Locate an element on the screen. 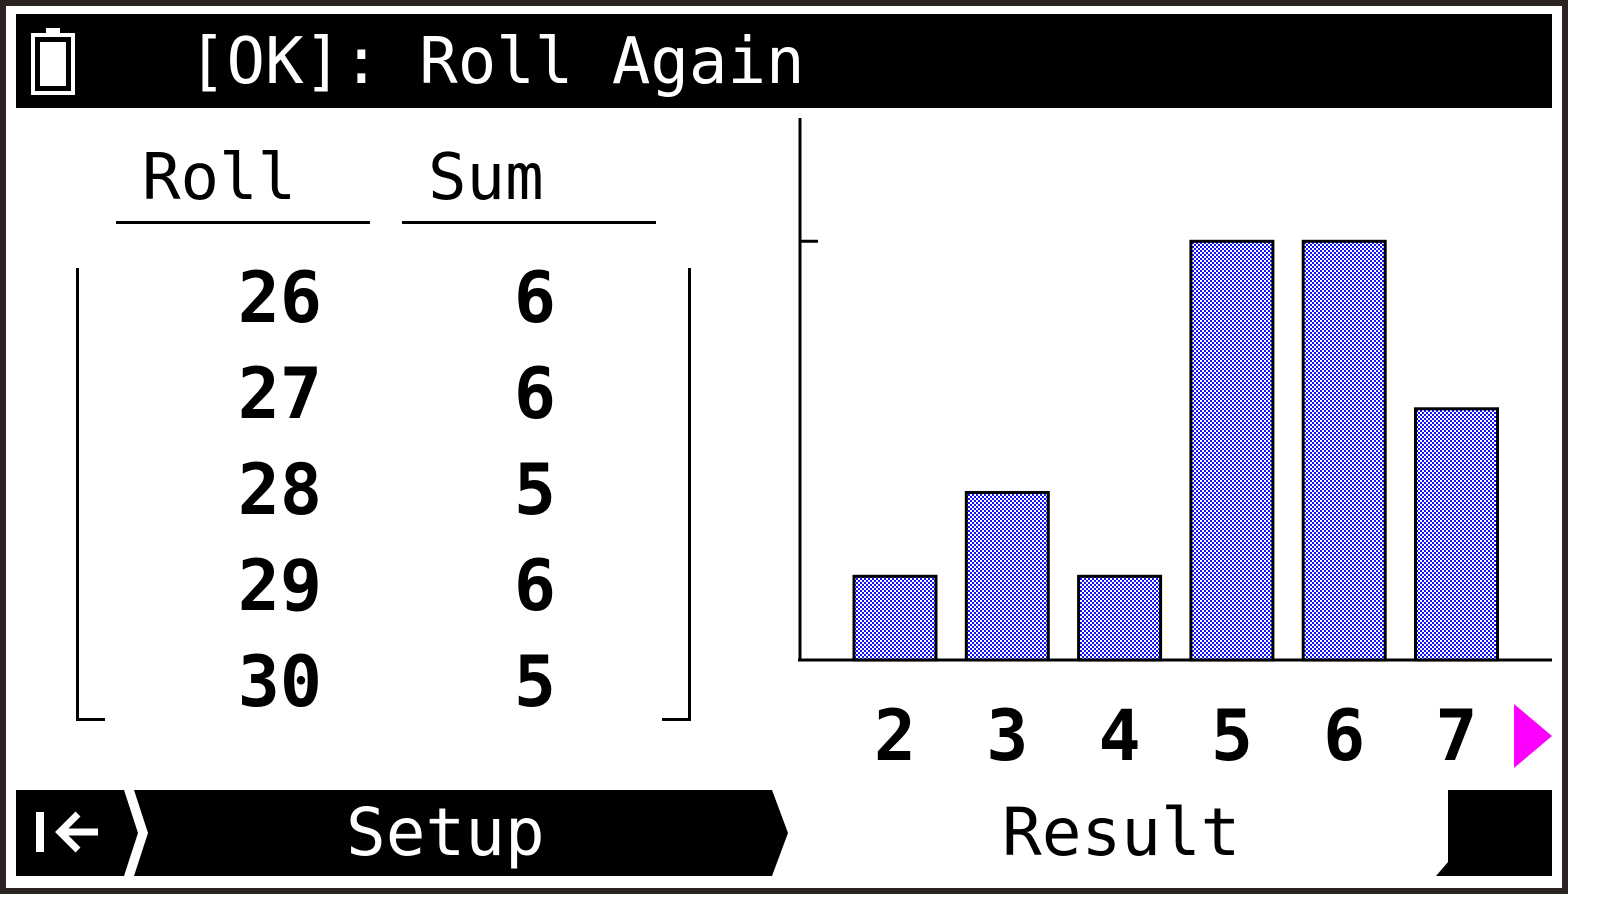 The width and height of the screenshot is (1604, 915). roll-cell: 28 is located at coordinates (279, 490).